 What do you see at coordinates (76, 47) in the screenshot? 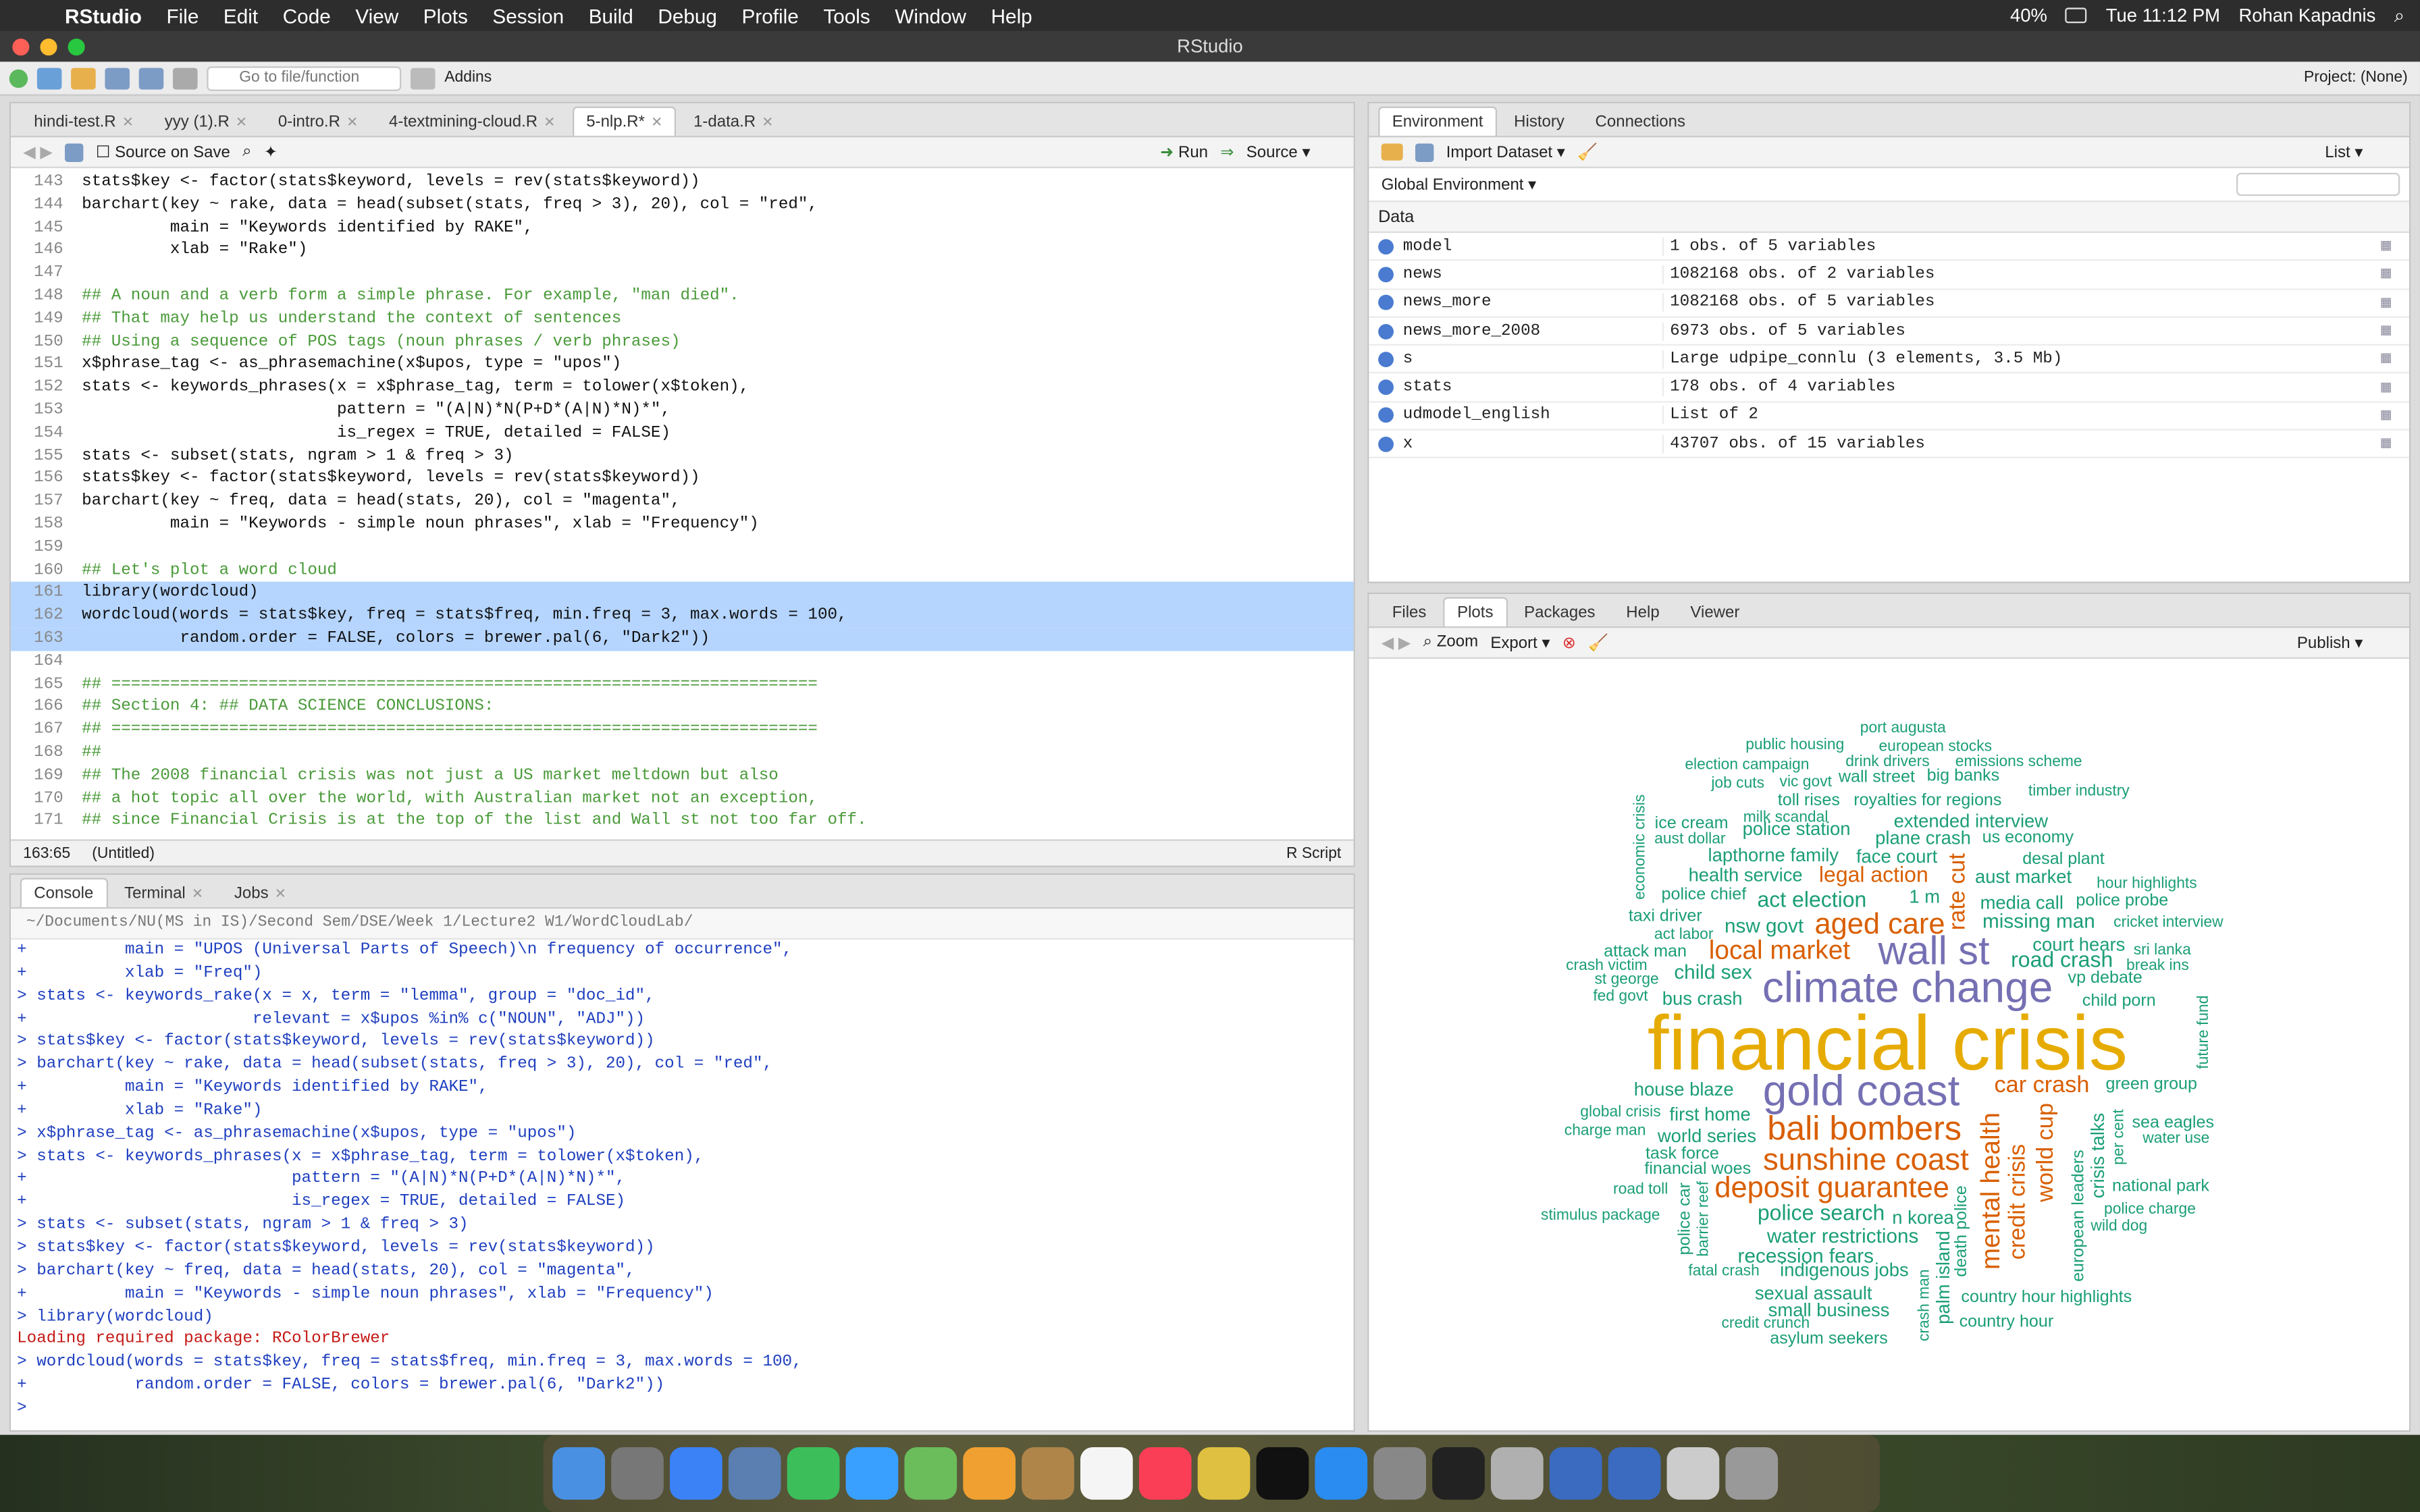
I see `zoom-window-button` at bounding box center [76, 47].